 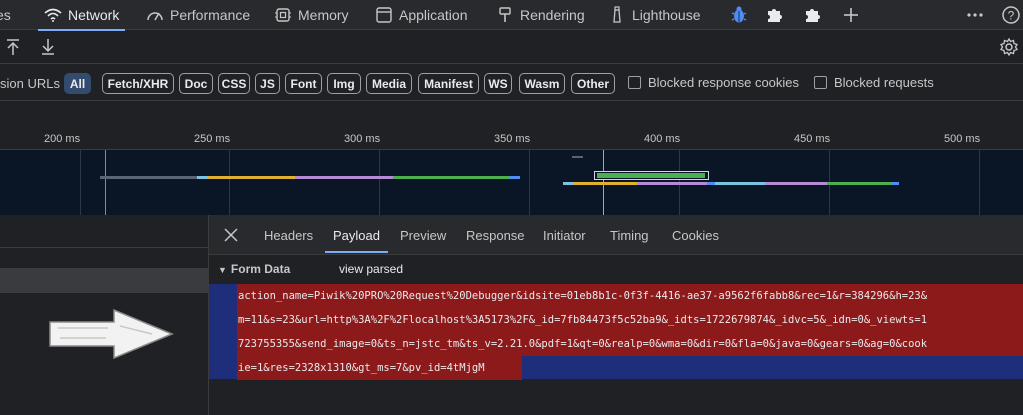 I want to click on tick-label: 200 ms, so click(x=62, y=139).